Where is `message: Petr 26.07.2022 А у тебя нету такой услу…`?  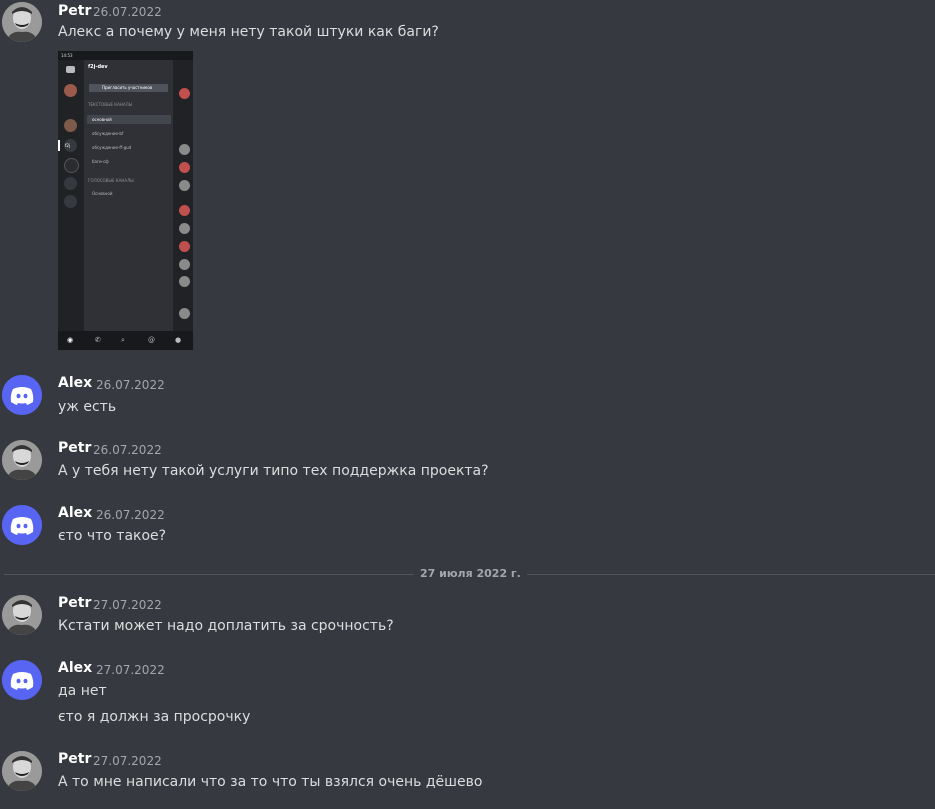
message: Petr 26.07.2022 А у тебя нету такой услу… is located at coordinates (467, 462).